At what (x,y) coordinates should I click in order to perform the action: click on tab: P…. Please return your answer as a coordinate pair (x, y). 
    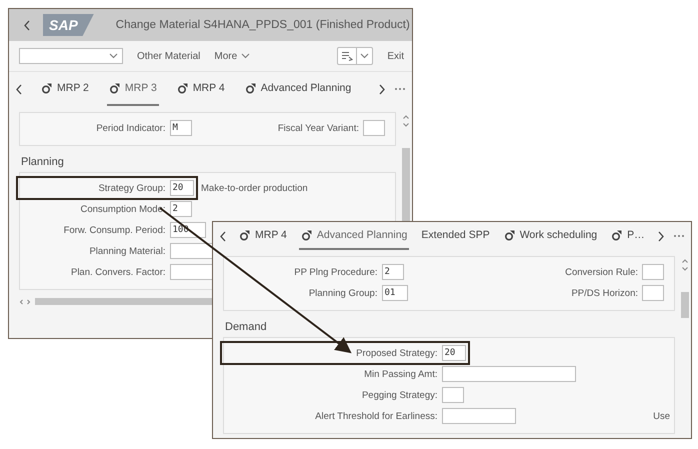
    Looking at the image, I should click on (628, 236).